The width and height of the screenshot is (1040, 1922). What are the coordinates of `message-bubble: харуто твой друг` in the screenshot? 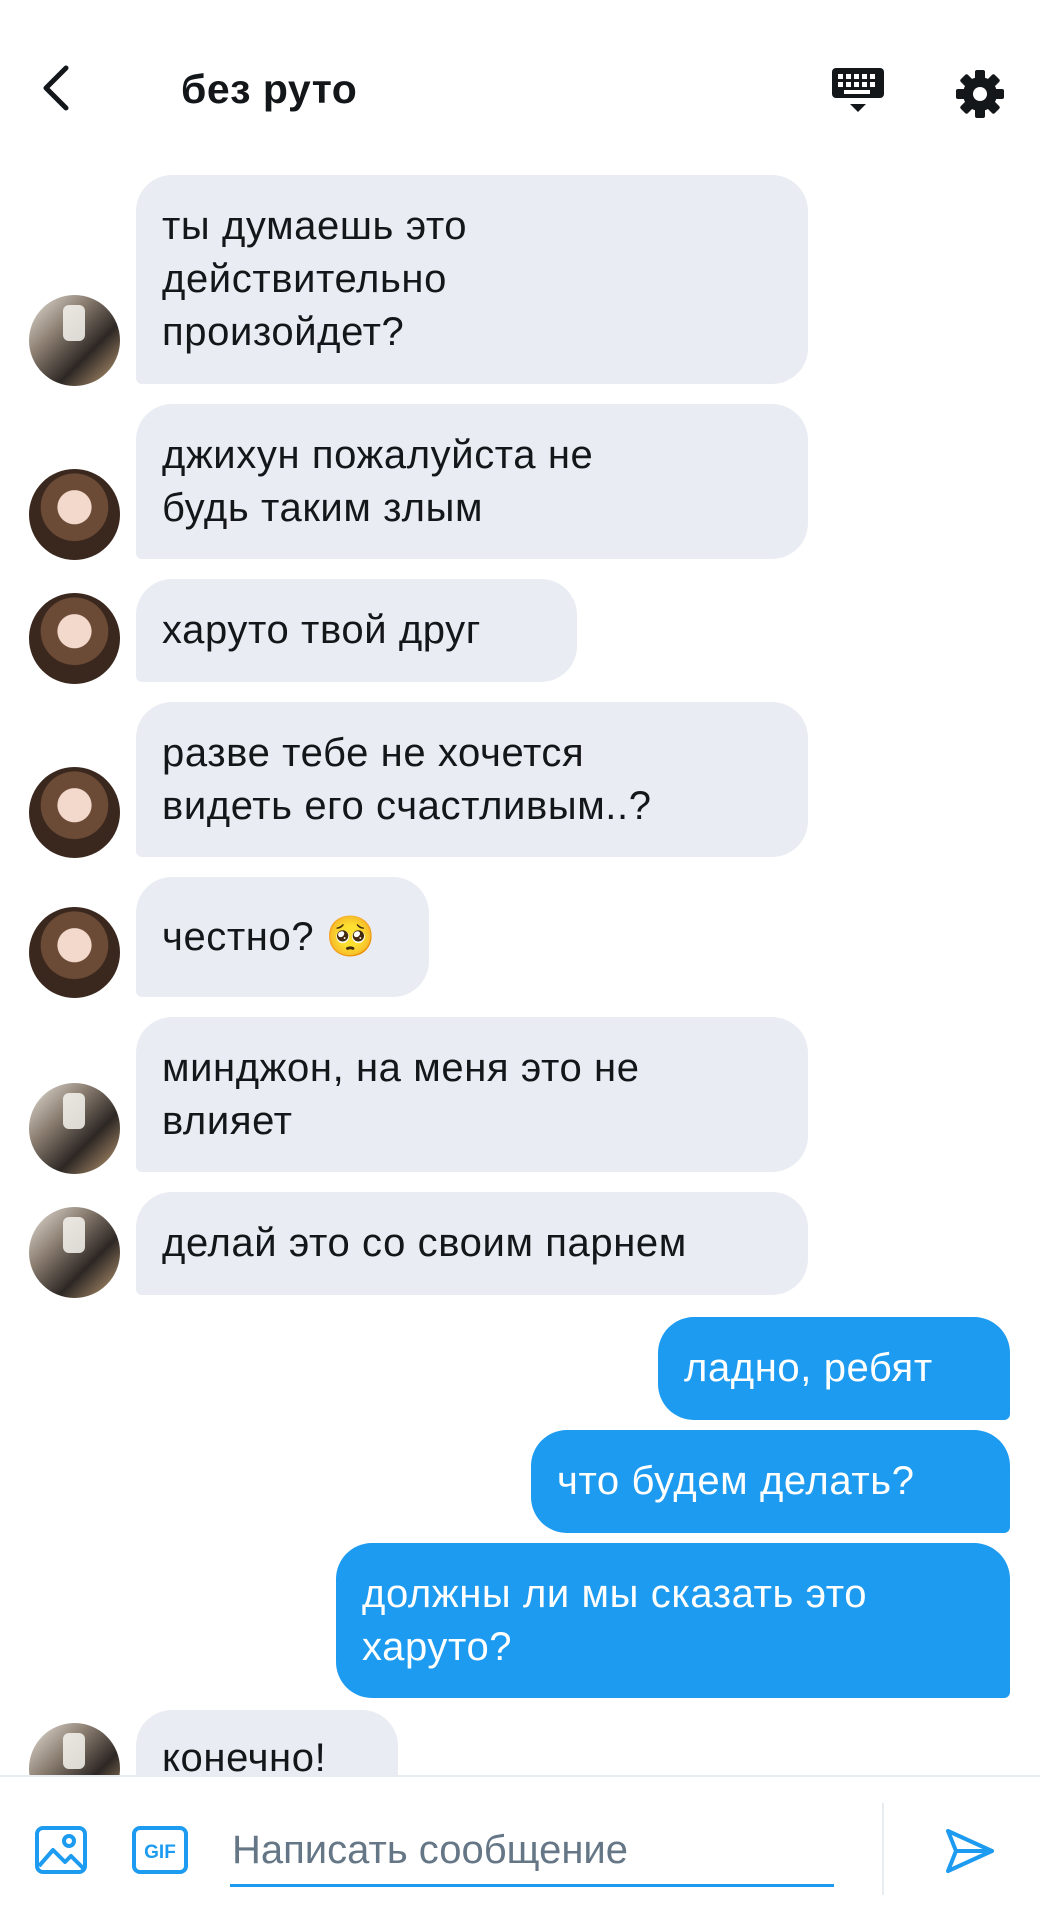 It's located at (356, 630).